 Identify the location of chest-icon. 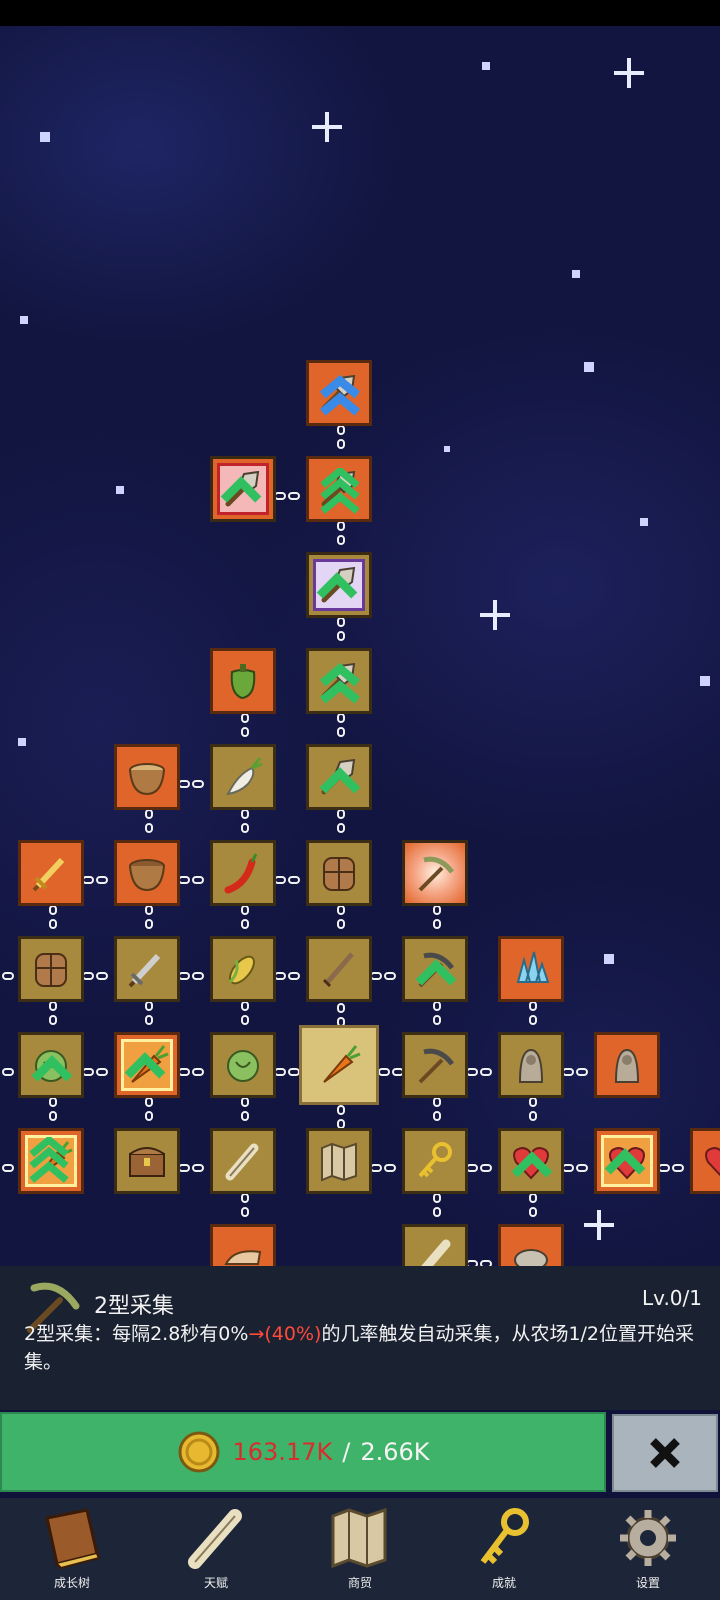
(147, 1162).